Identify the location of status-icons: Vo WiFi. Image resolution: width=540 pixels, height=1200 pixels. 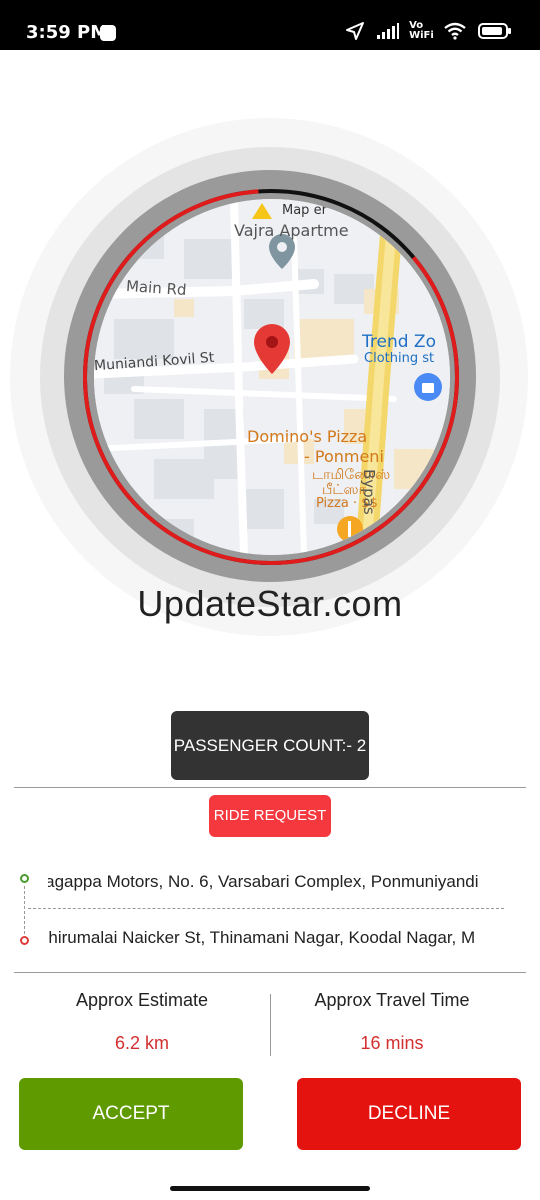
(428, 32).